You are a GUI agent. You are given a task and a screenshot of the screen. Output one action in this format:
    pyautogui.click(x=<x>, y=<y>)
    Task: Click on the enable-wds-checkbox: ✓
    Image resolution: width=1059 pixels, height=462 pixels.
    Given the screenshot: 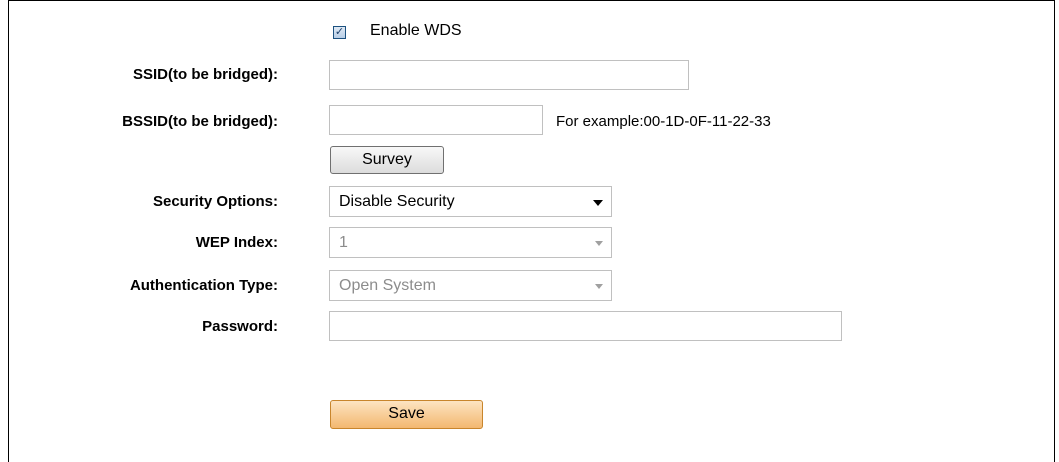 What is the action you would take?
    pyautogui.click(x=339, y=32)
    